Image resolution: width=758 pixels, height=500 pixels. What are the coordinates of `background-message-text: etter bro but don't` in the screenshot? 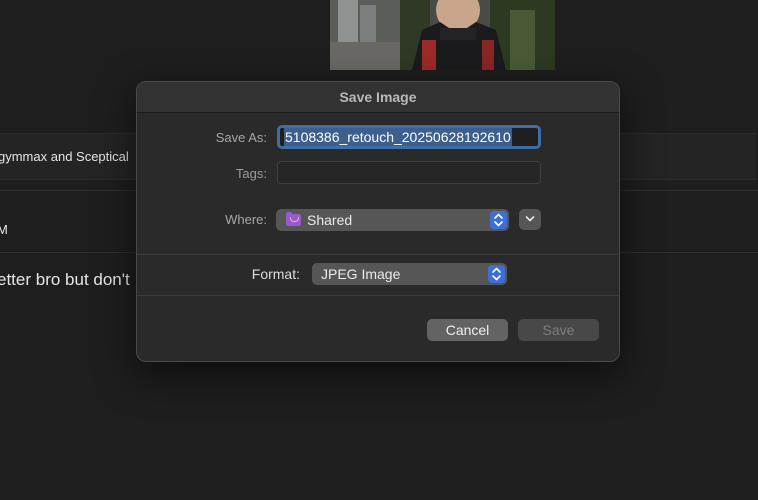 It's located at (65, 279).